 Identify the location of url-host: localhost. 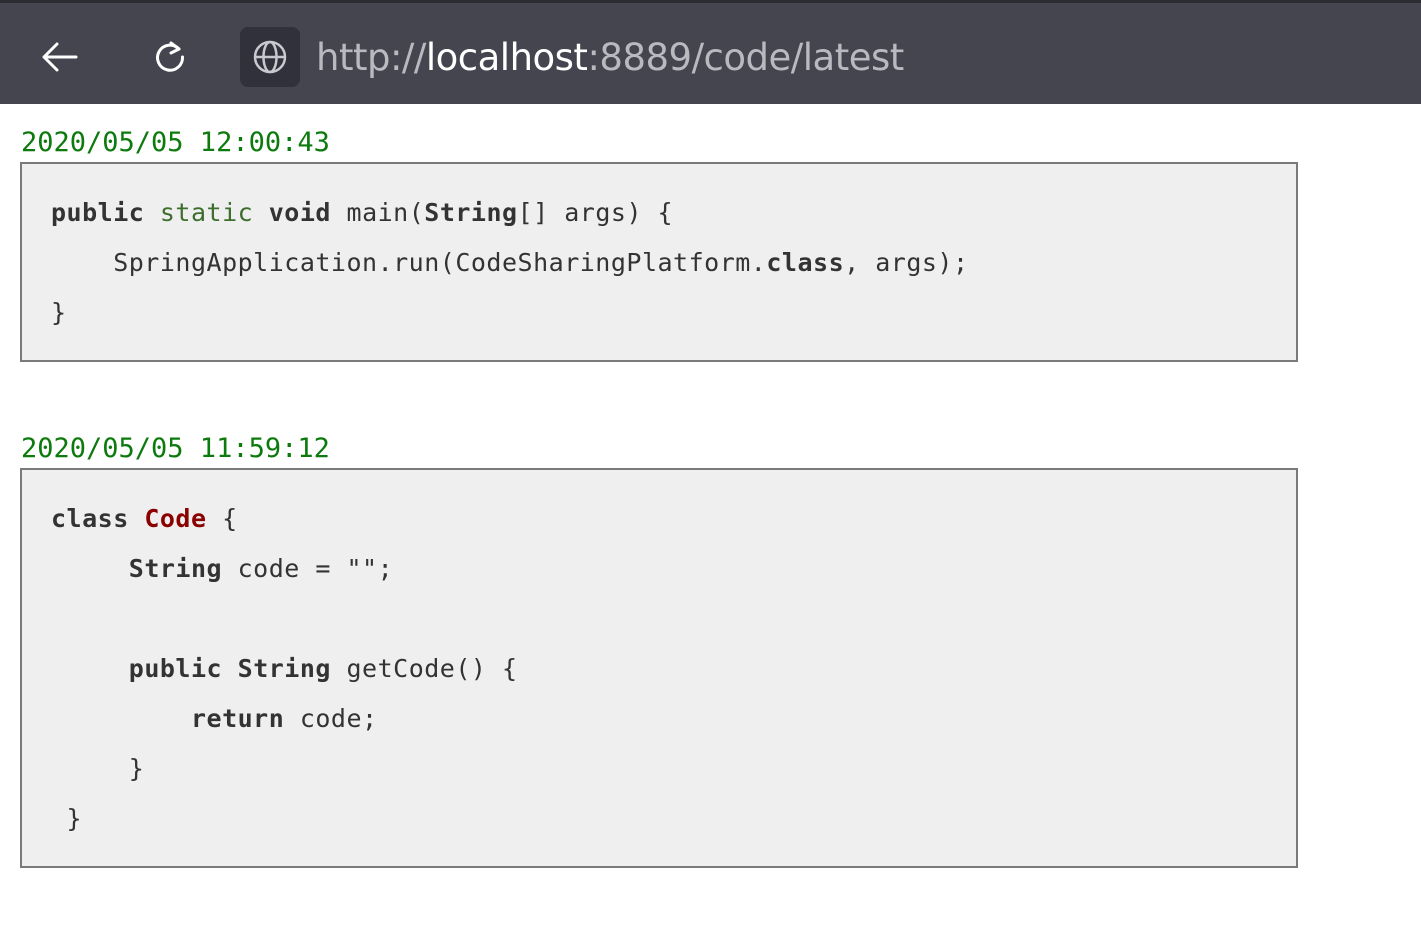
(506, 57).